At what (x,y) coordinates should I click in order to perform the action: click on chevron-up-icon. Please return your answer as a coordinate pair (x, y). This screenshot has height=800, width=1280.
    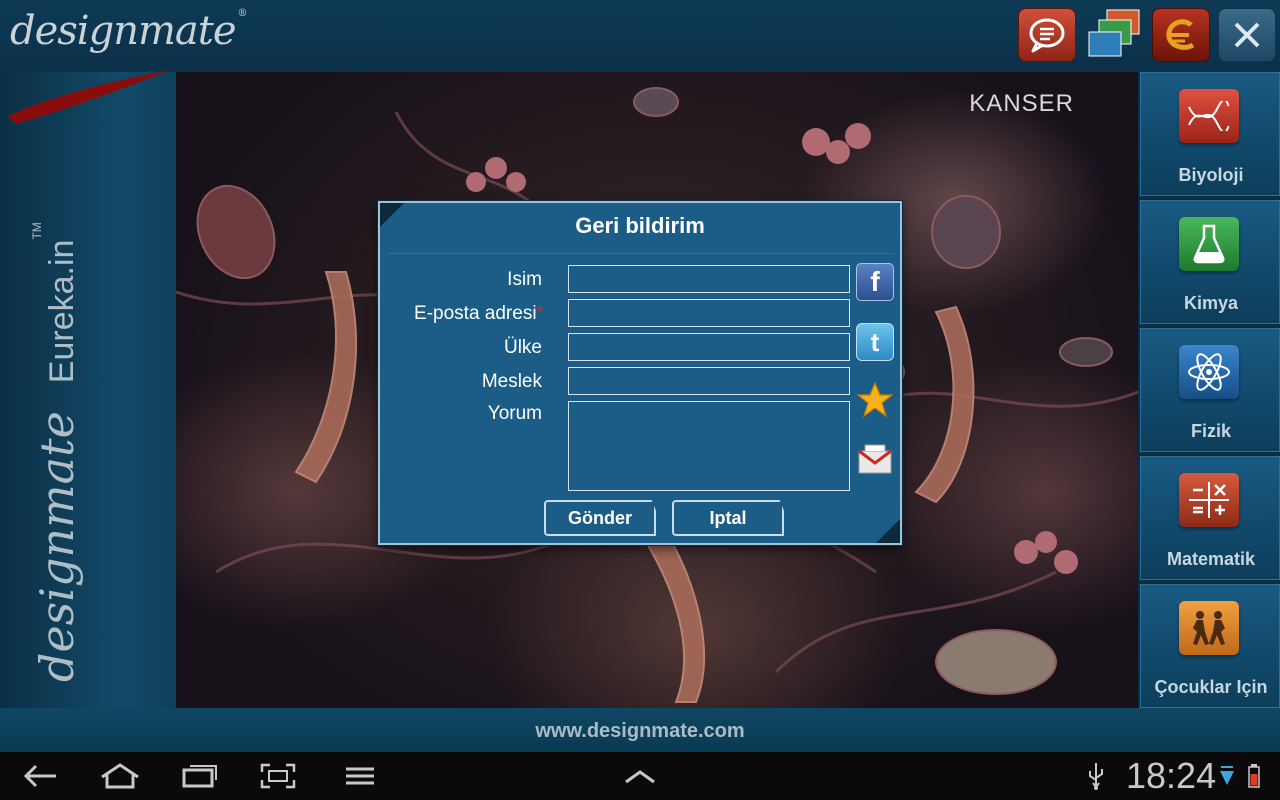
    Looking at the image, I should click on (640, 777).